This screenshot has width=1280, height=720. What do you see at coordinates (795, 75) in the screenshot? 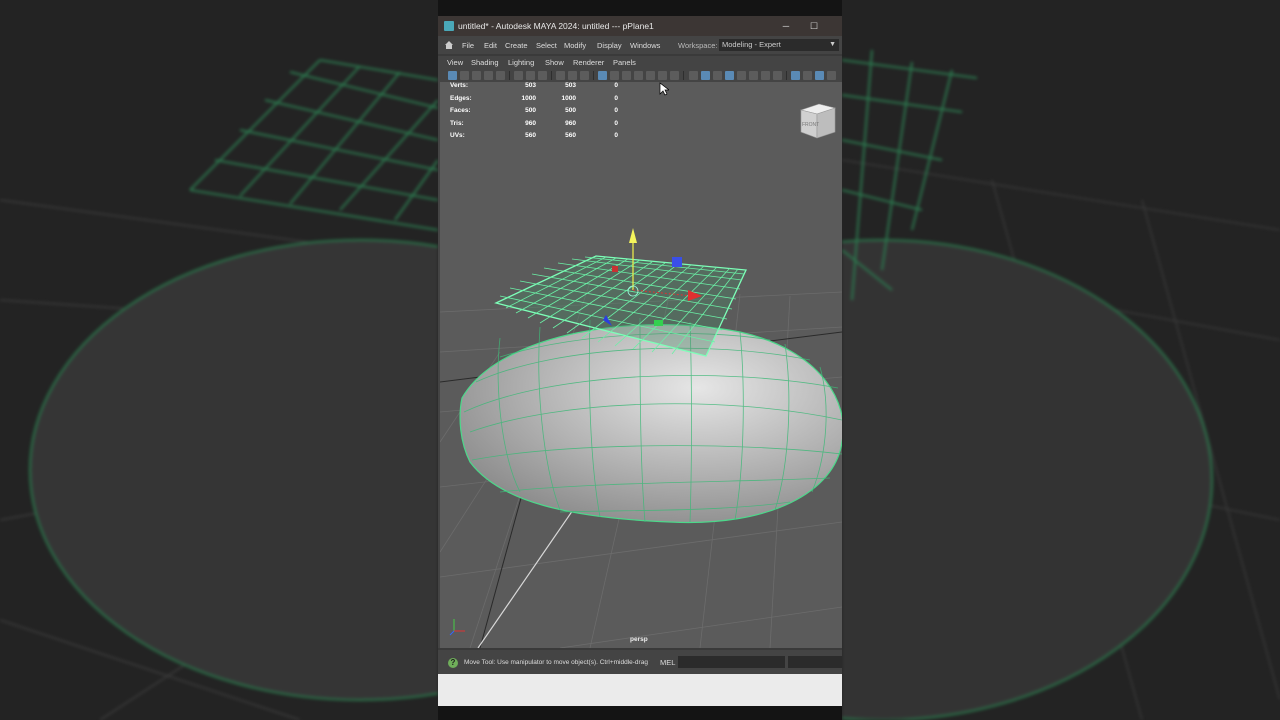
I see `isolate-select-icon` at bounding box center [795, 75].